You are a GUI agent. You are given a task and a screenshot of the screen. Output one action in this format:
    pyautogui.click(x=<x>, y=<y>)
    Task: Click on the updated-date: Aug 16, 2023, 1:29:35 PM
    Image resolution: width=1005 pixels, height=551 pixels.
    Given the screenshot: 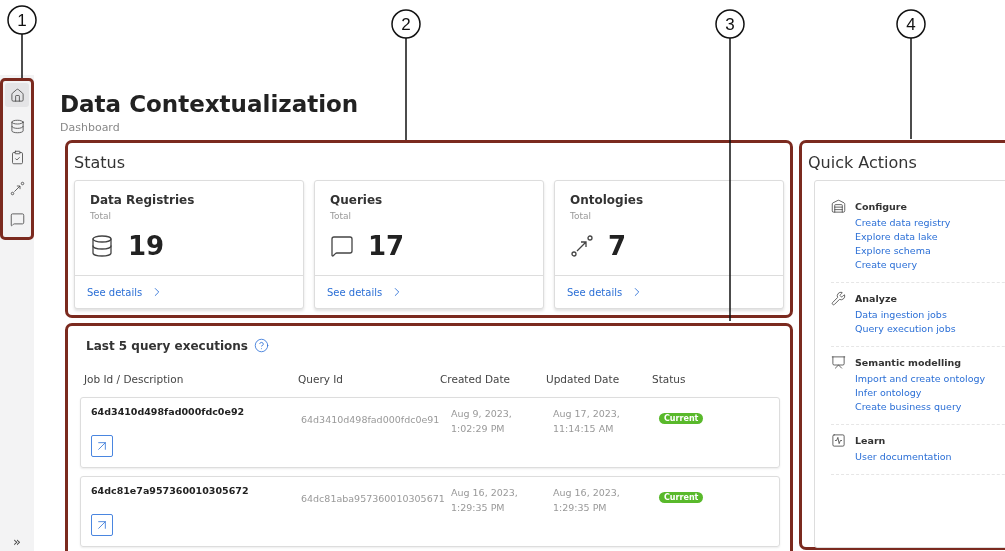 What is the action you would take?
    pyautogui.click(x=587, y=500)
    